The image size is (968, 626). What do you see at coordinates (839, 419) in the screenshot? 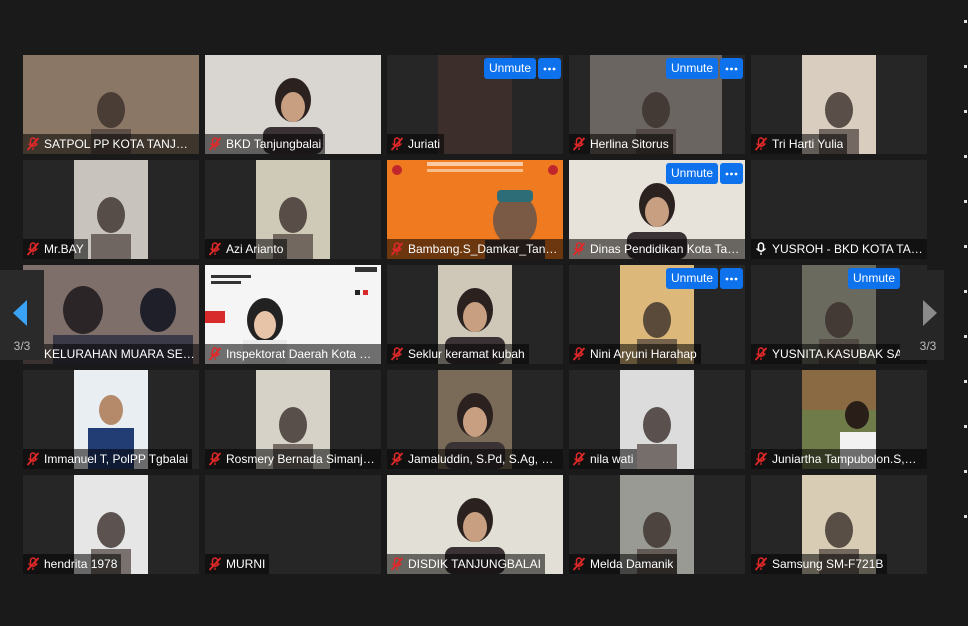
I see `participant-tile: Juniartha Tampubolon.S,Sos` at bounding box center [839, 419].